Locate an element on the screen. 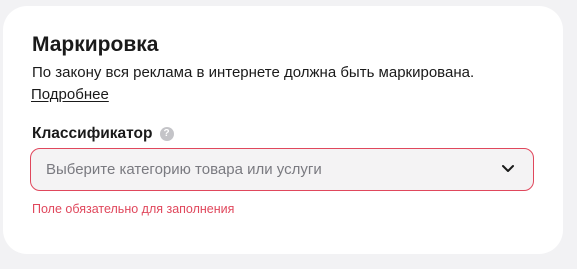 The width and height of the screenshot is (577, 269). more-info-link: Подробнее is located at coordinates (70, 95).